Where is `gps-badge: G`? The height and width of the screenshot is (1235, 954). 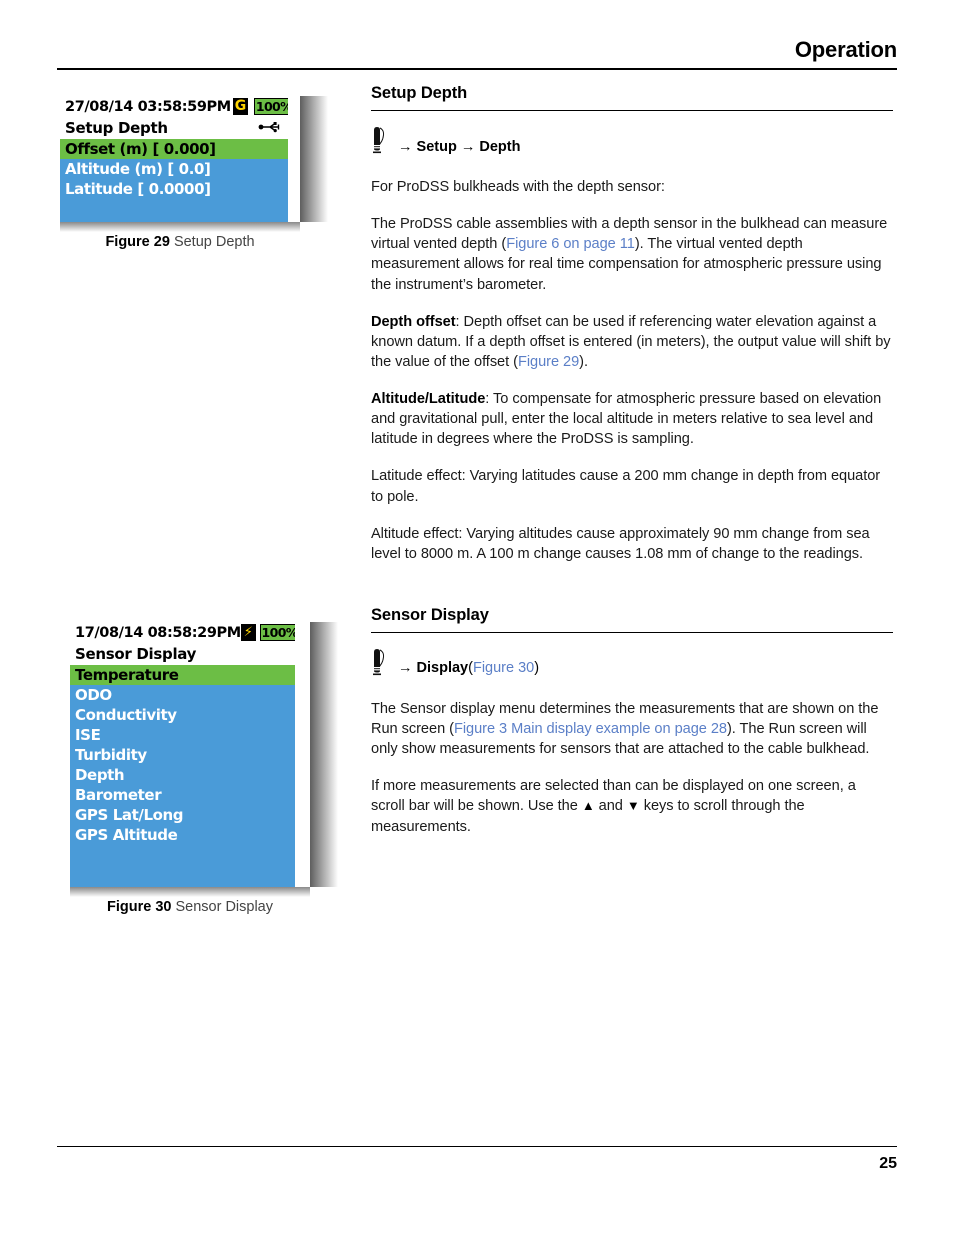
gps-badge: G is located at coordinates (240, 106).